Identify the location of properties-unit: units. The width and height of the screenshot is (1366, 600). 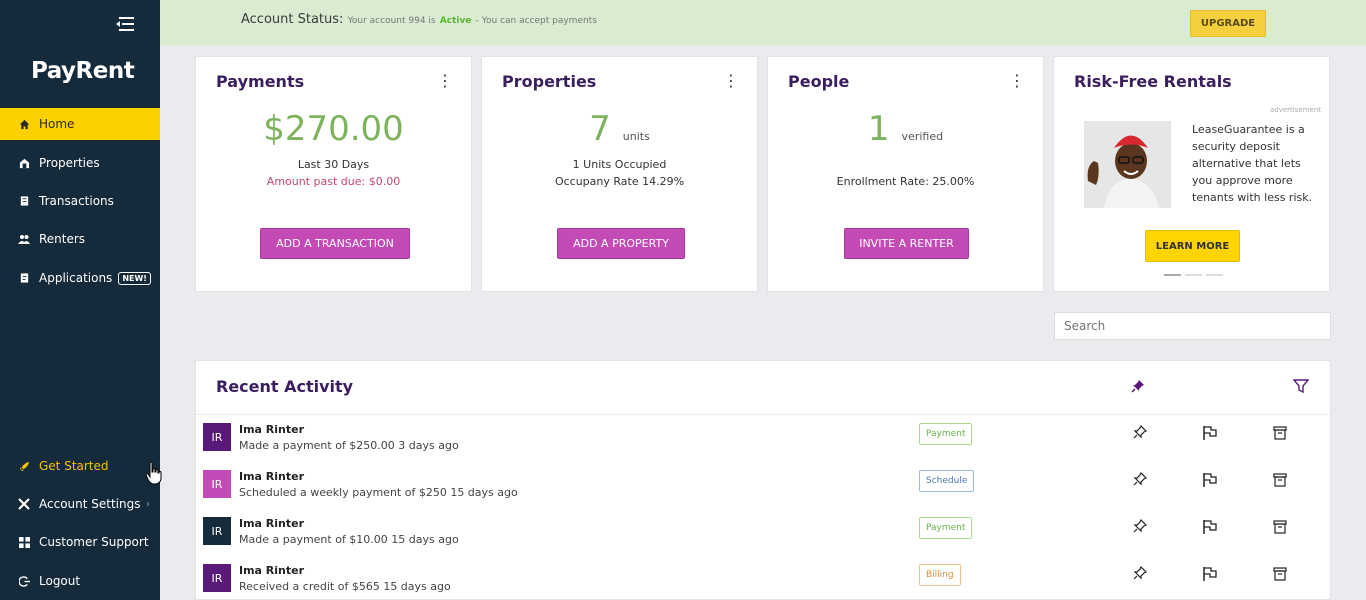
(636, 136).